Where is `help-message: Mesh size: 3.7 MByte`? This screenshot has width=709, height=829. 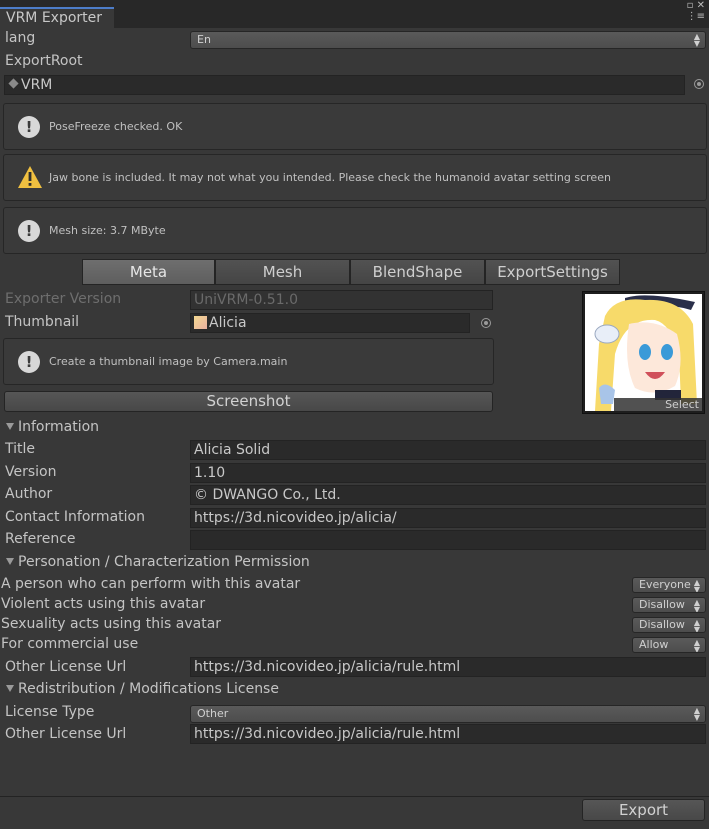
help-message: Mesh size: 3.7 MByte is located at coordinates (107, 230).